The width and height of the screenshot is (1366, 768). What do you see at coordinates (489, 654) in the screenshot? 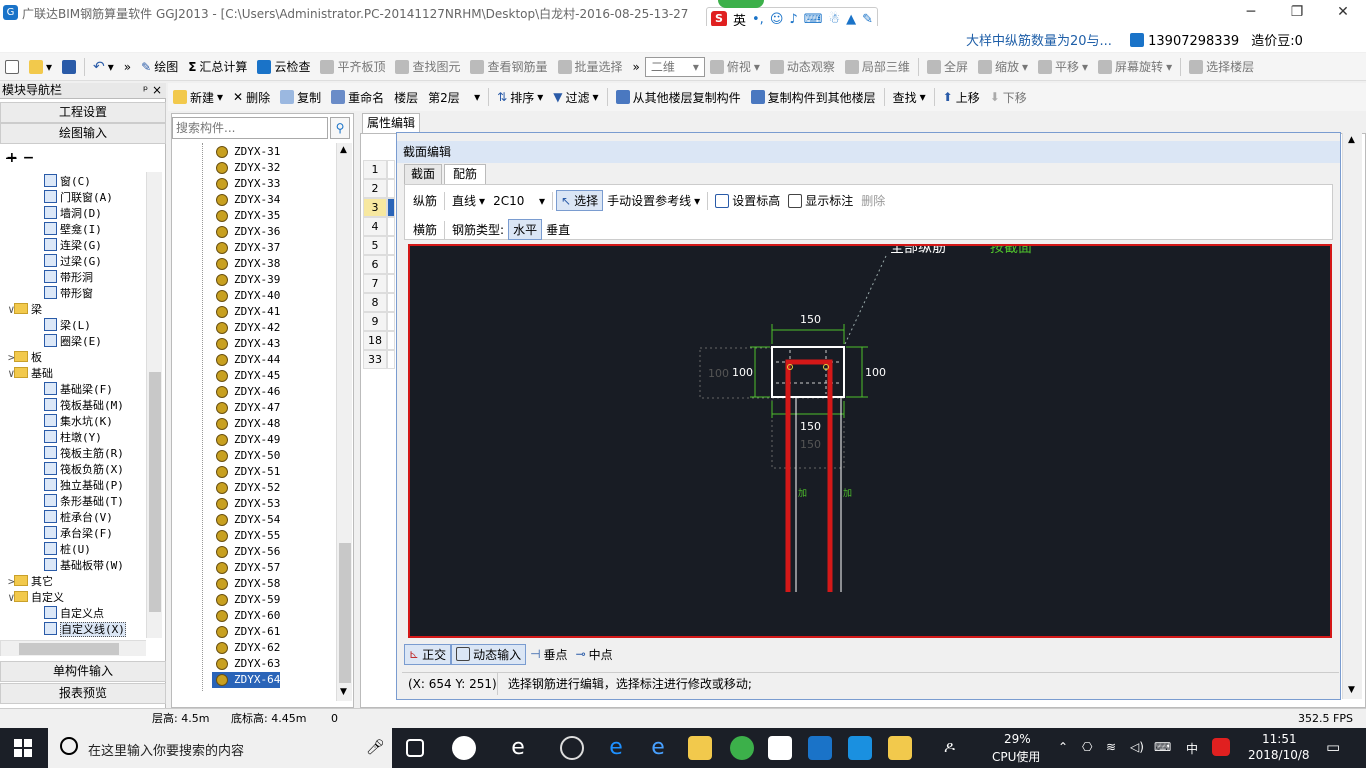
I see `dynamic-input-button: 动态输入` at bounding box center [489, 654].